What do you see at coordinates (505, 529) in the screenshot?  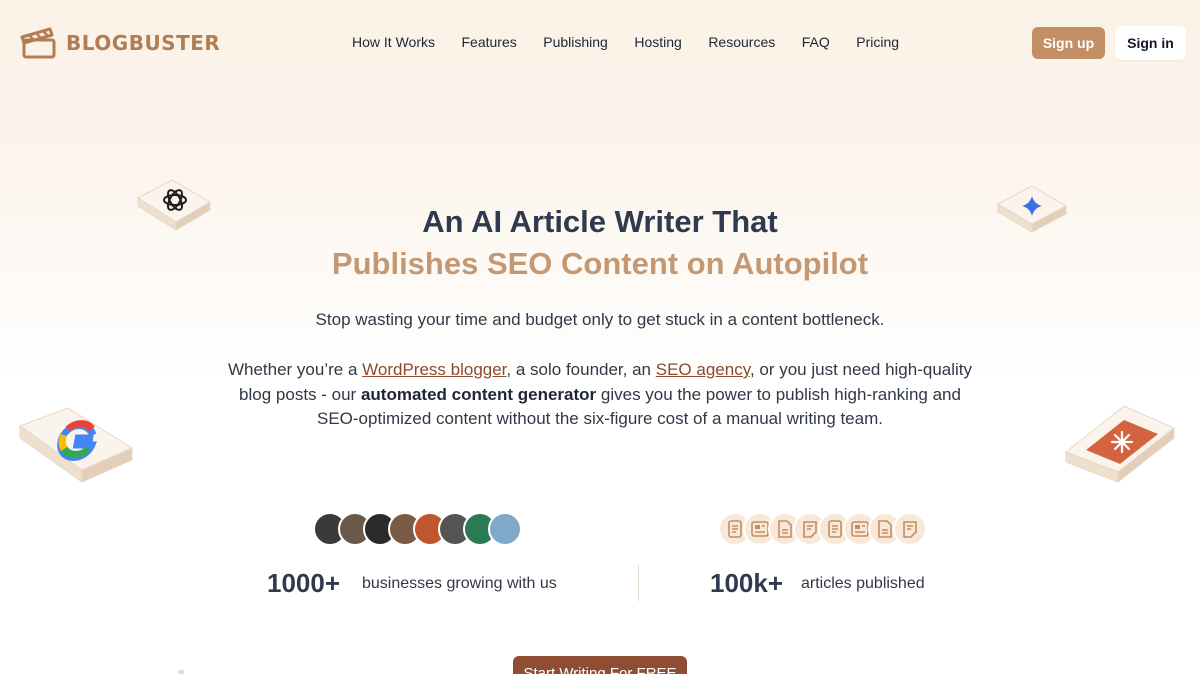 I see `avatar` at bounding box center [505, 529].